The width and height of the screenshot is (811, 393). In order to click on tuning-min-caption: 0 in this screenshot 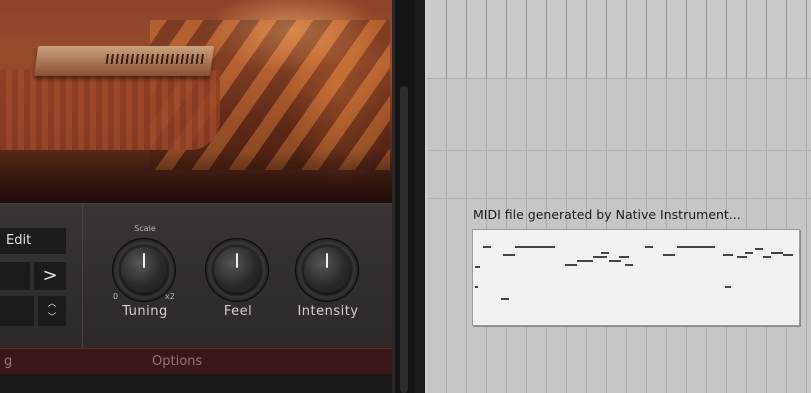, I will do `click(116, 296)`.